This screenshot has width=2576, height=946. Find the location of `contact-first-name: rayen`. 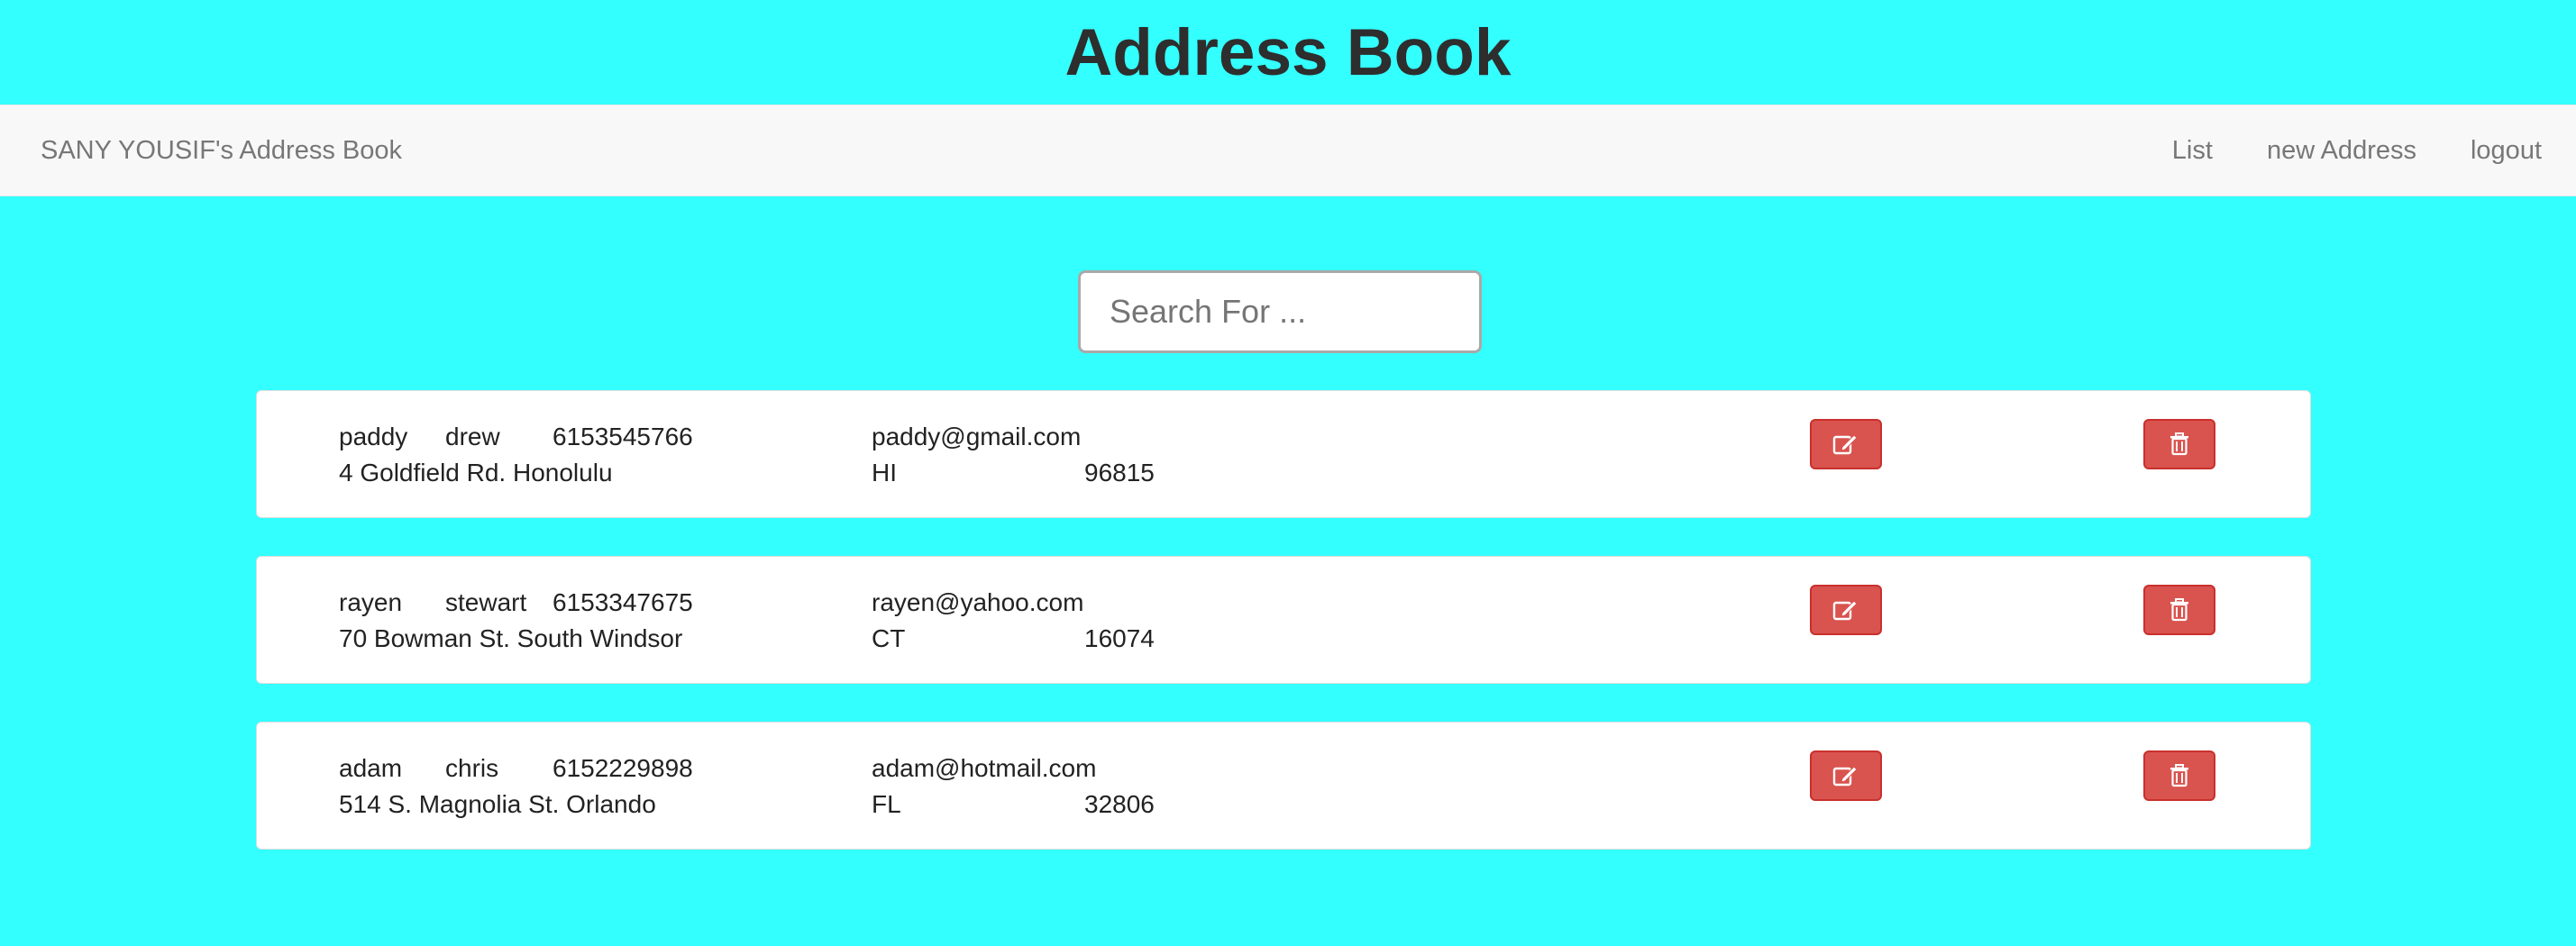

contact-first-name: rayen is located at coordinates (371, 602).